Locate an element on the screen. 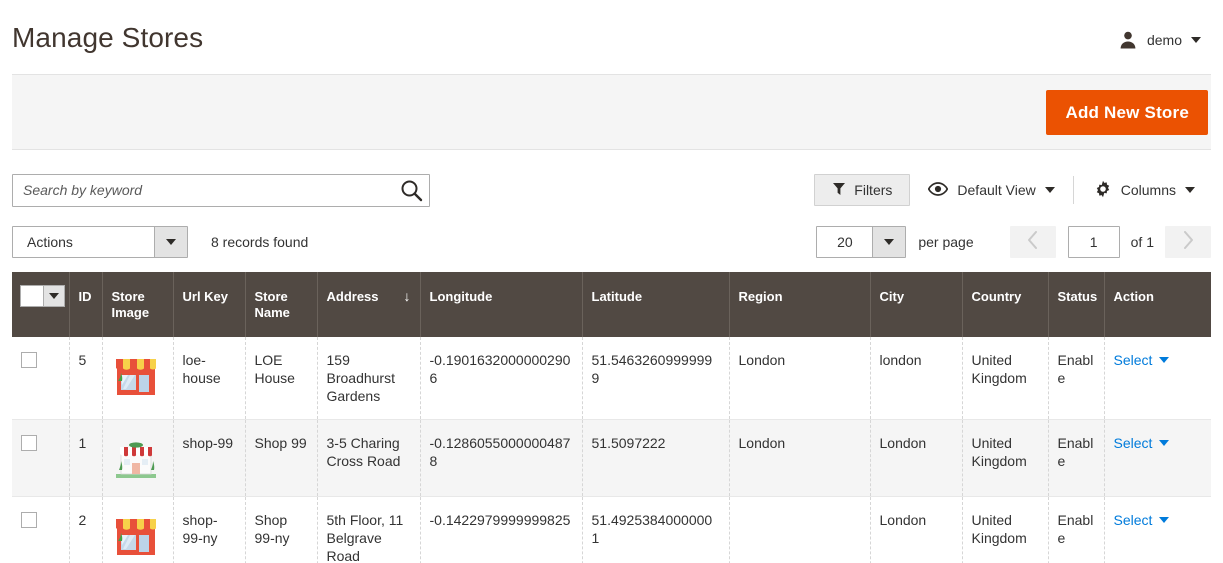 This screenshot has height=563, width=1223. column-label: Url Key is located at coordinates (205, 296).